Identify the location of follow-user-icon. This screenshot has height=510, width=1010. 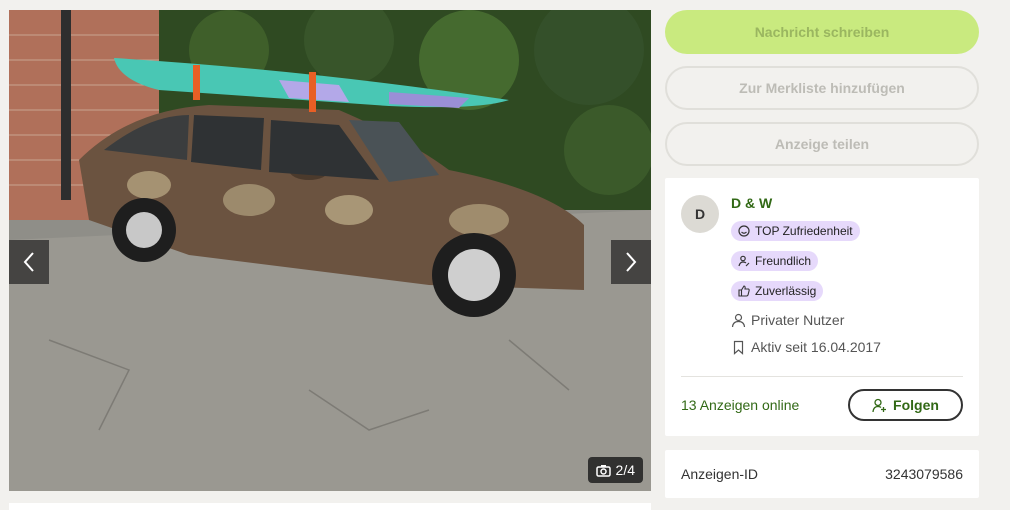
(879, 405).